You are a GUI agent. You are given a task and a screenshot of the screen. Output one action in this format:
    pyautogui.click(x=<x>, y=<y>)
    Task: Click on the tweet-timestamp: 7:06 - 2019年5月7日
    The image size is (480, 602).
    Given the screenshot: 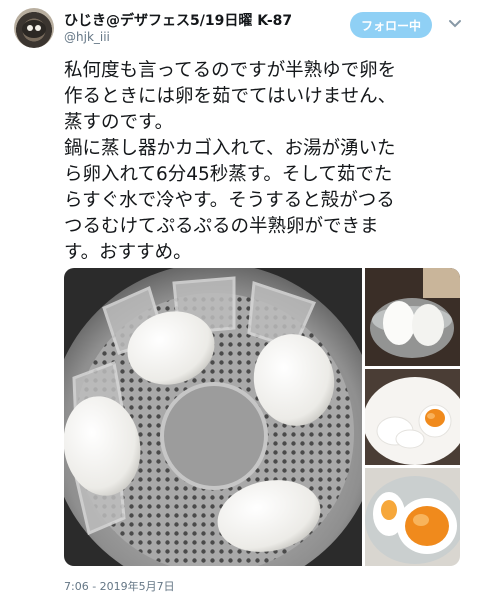 What is the action you would take?
    pyautogui.click(x=119, y=586)
    